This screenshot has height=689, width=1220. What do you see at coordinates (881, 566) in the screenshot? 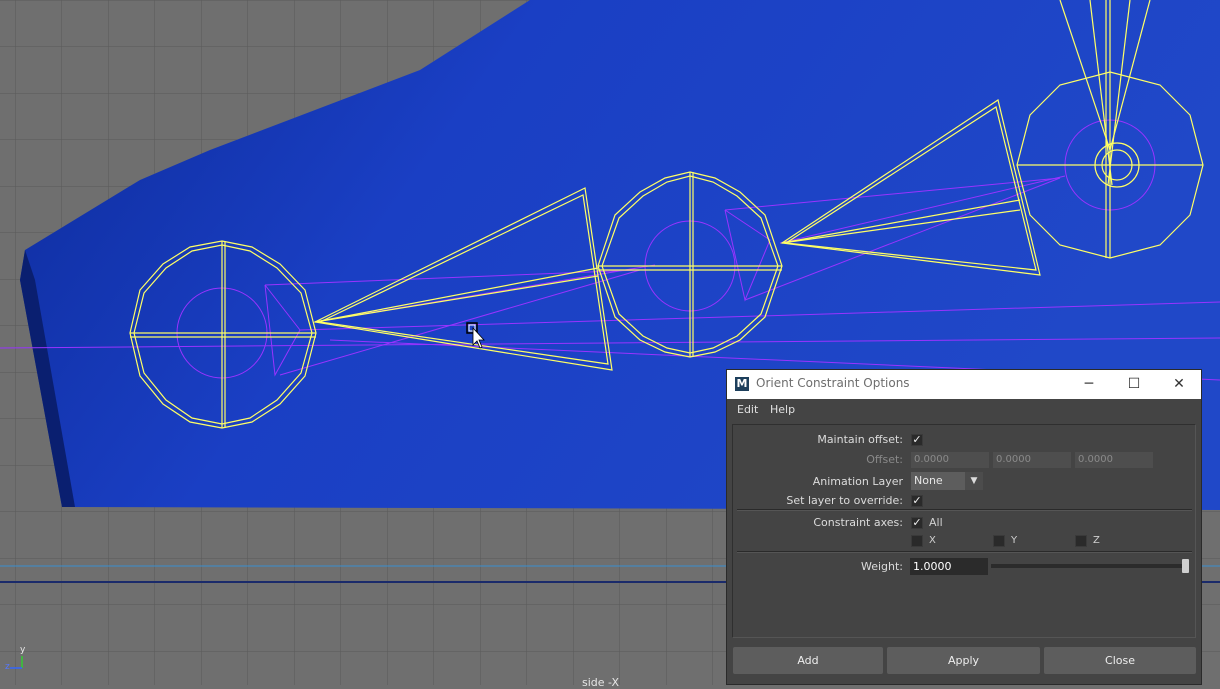
I see `weight-label: Weight:` at bounding box center [881, 566].